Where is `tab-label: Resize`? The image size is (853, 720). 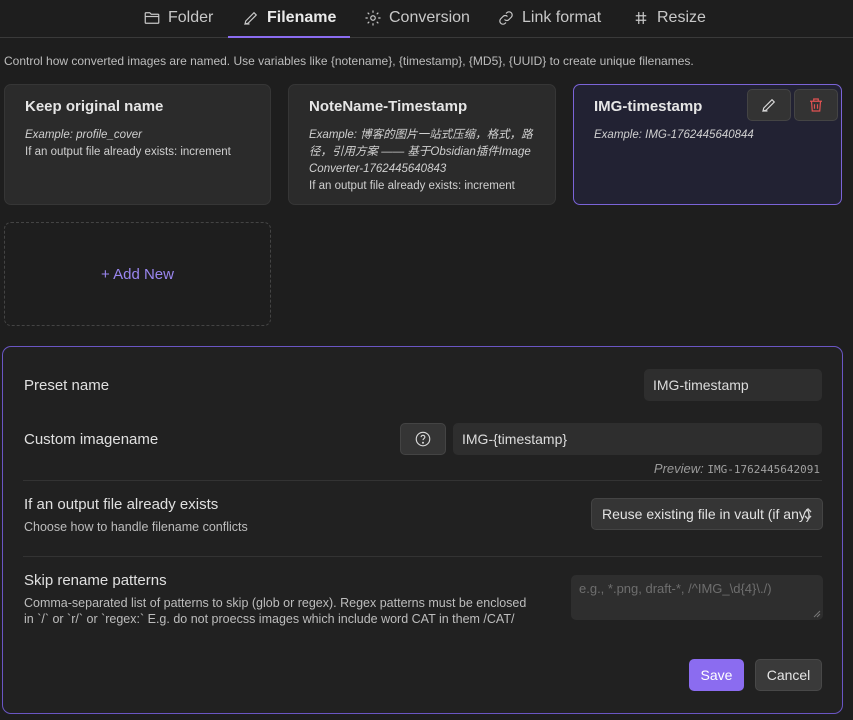
tab-label: Resize is located at coordinates (681, 17).